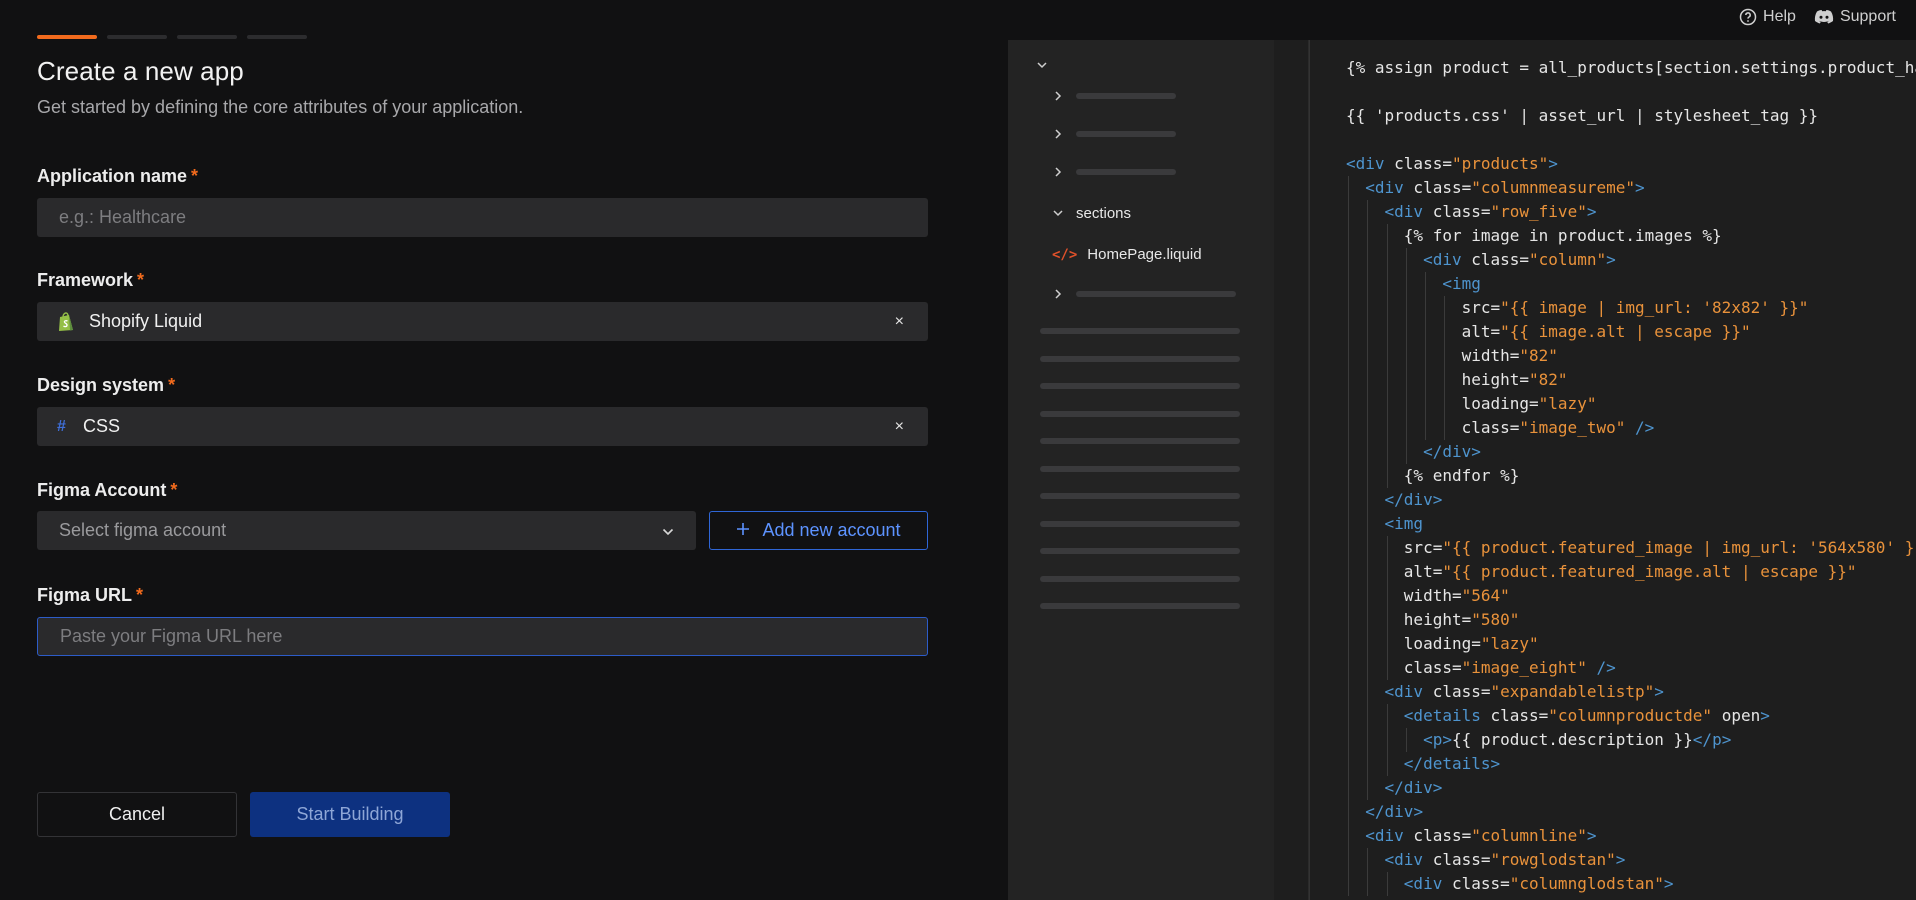 The height and width of the screenshot is (900, 1916). What do you see at coordinates (1867, 16) in the screenshot?
I see `support-label: Support` at bounding box center [1867, 16].